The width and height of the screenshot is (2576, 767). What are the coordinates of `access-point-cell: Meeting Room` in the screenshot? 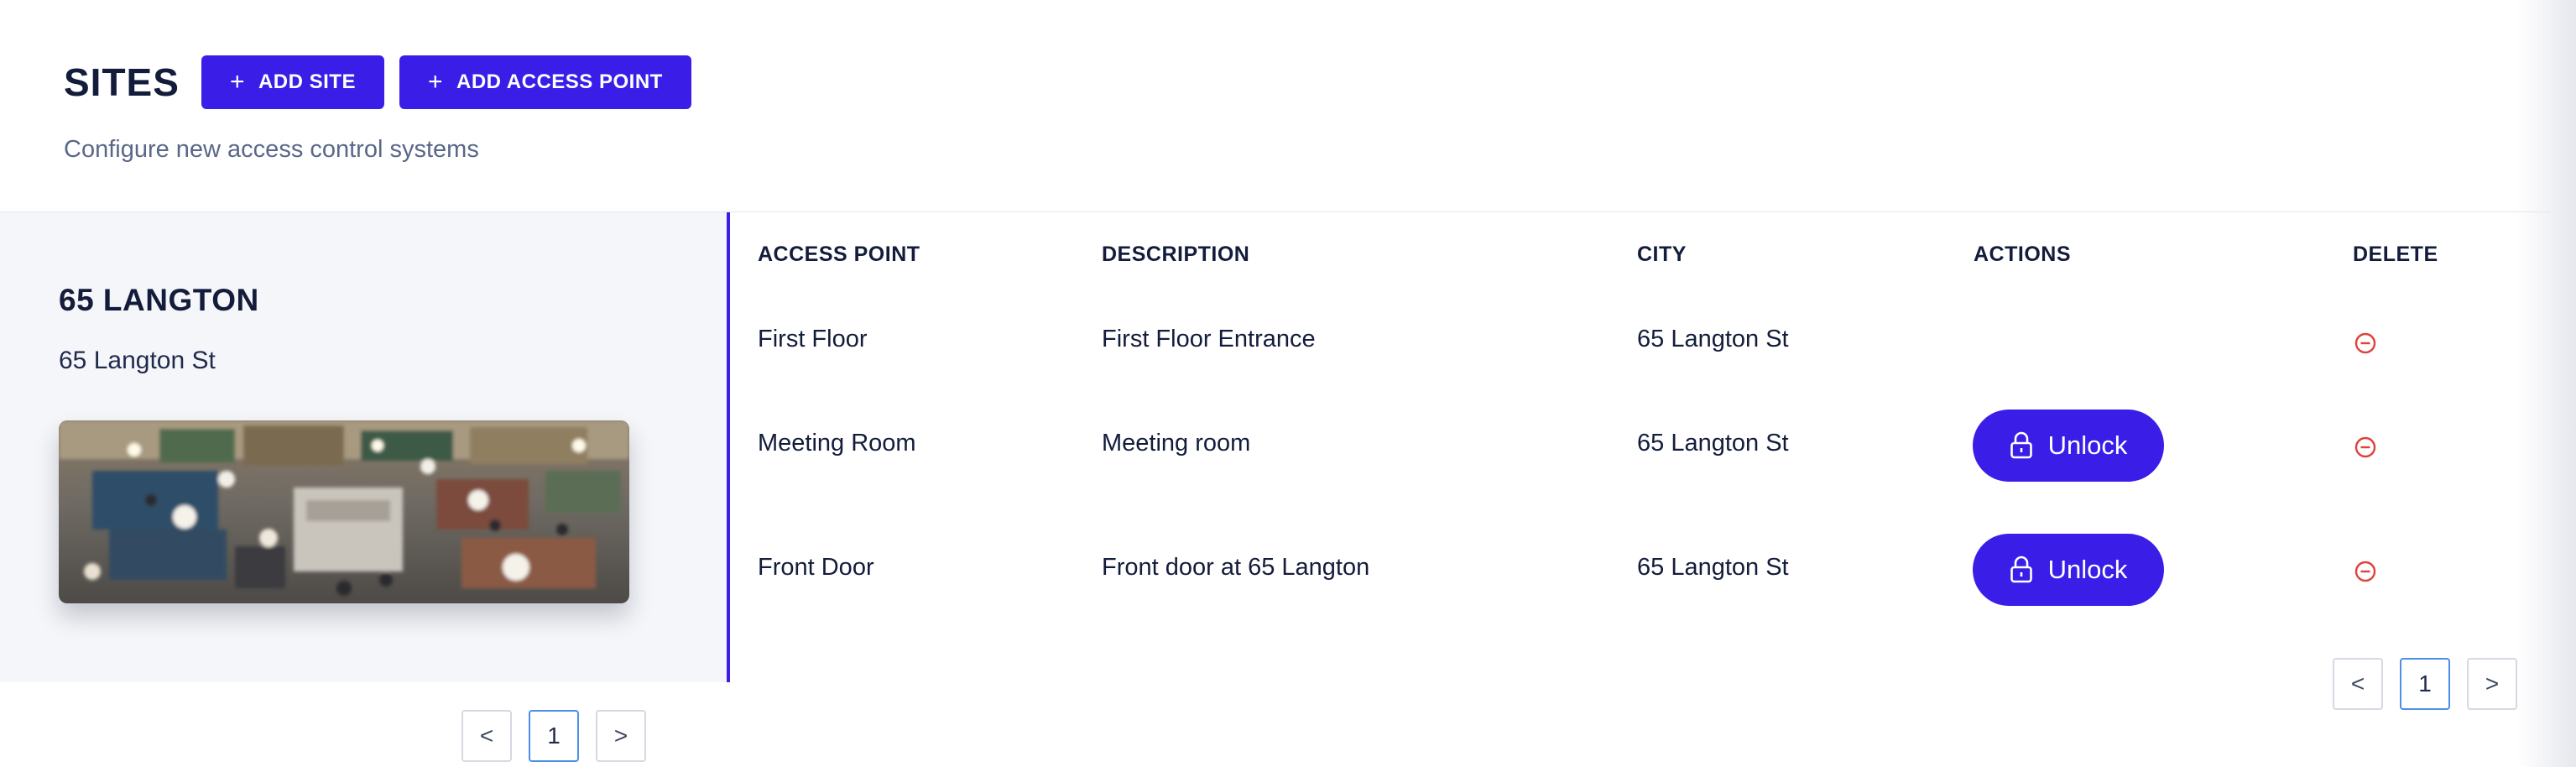 It's located at (837, 444).